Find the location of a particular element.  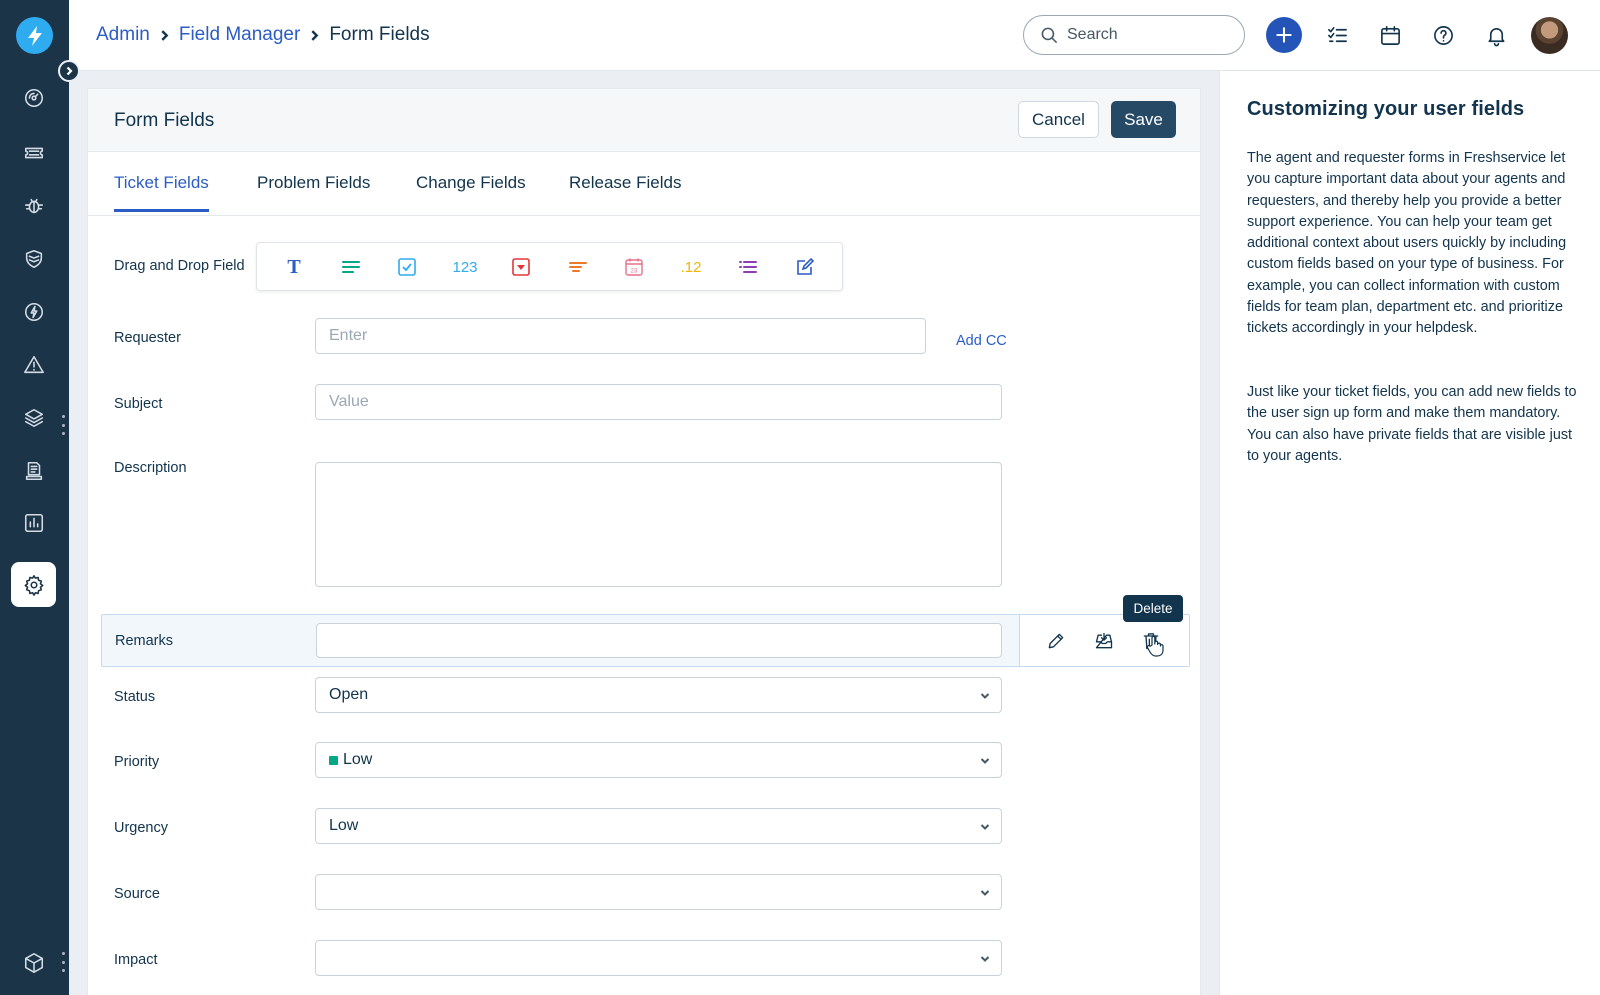

paragraph-field-tool is located at coordinates (351, 267).